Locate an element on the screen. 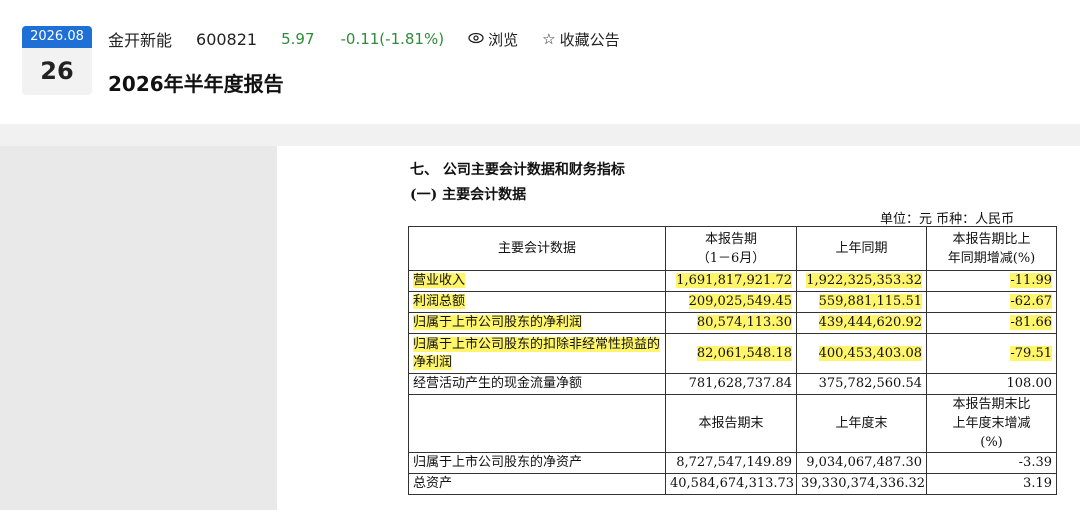 The height and width of the screenshot is (510, 1080). header-line: (%) is located at coordinates (991, 442).